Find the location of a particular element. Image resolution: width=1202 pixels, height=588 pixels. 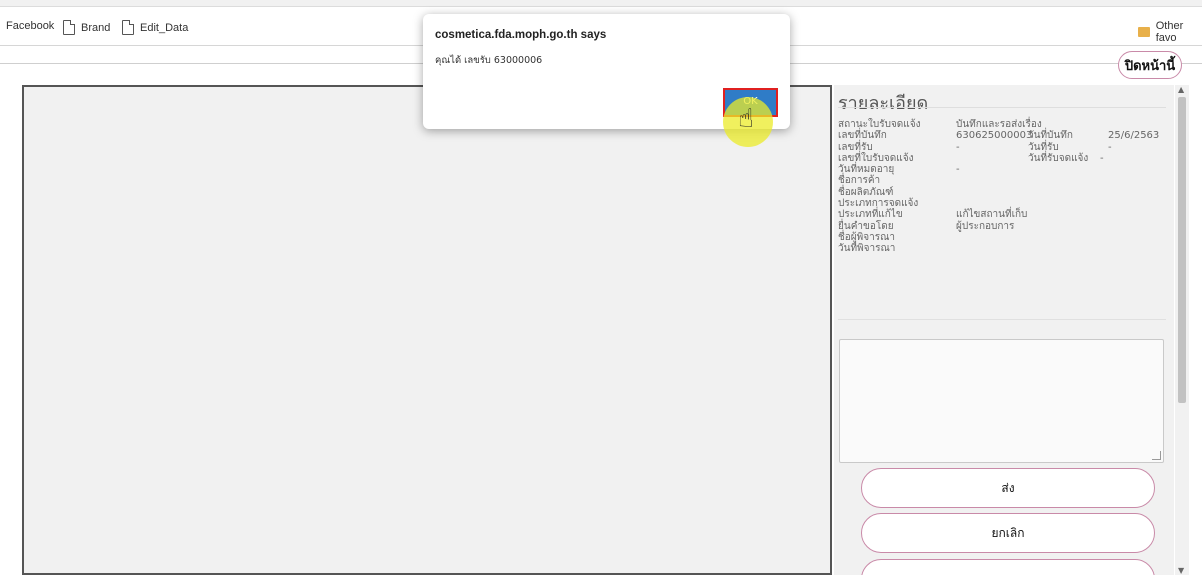

bookmark-facebook: Facebook is located at coordinates (30, 26).